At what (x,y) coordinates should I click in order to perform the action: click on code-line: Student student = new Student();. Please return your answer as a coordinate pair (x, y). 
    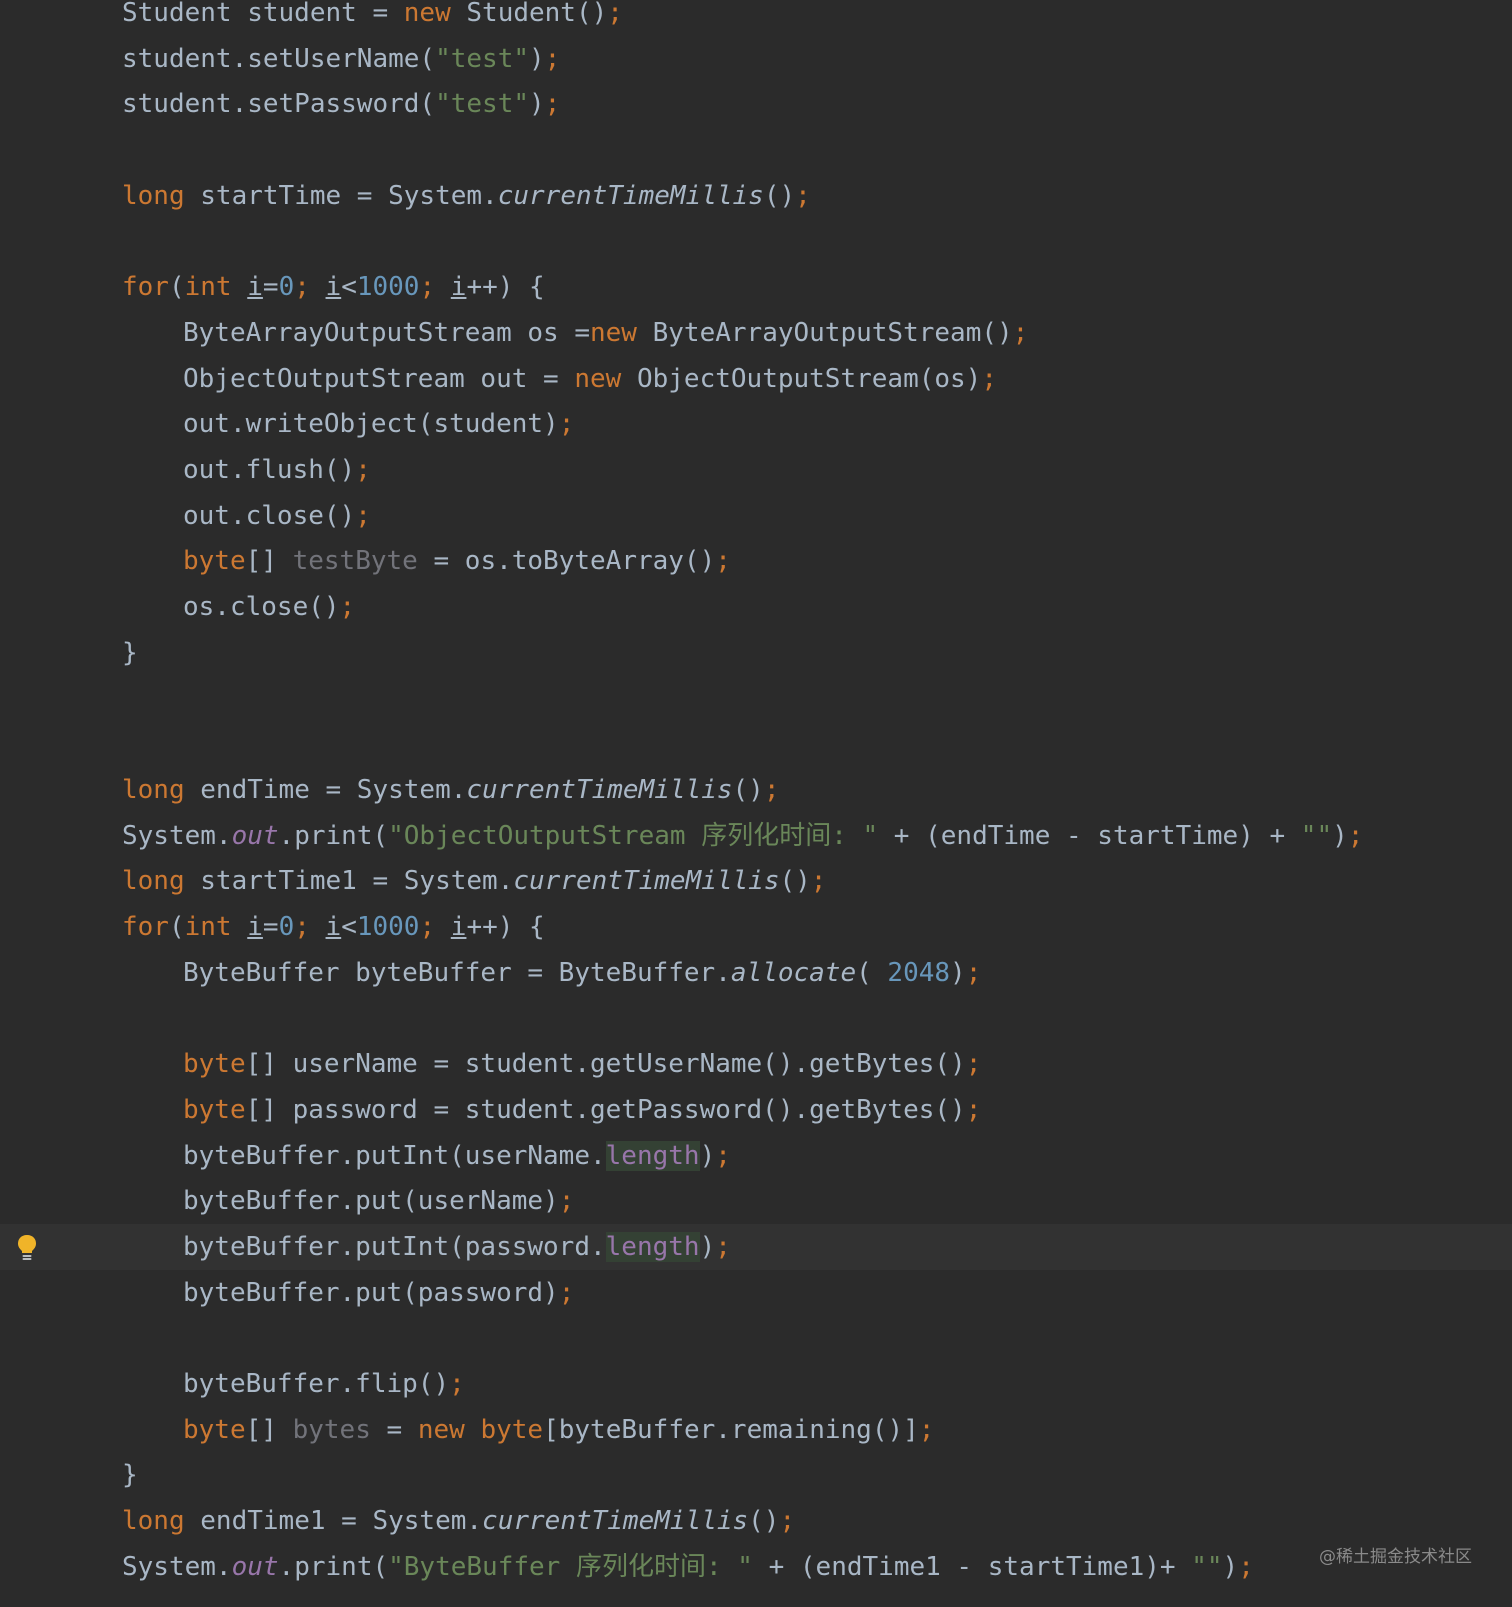
    Looking at the image, I should click on (756, 18).